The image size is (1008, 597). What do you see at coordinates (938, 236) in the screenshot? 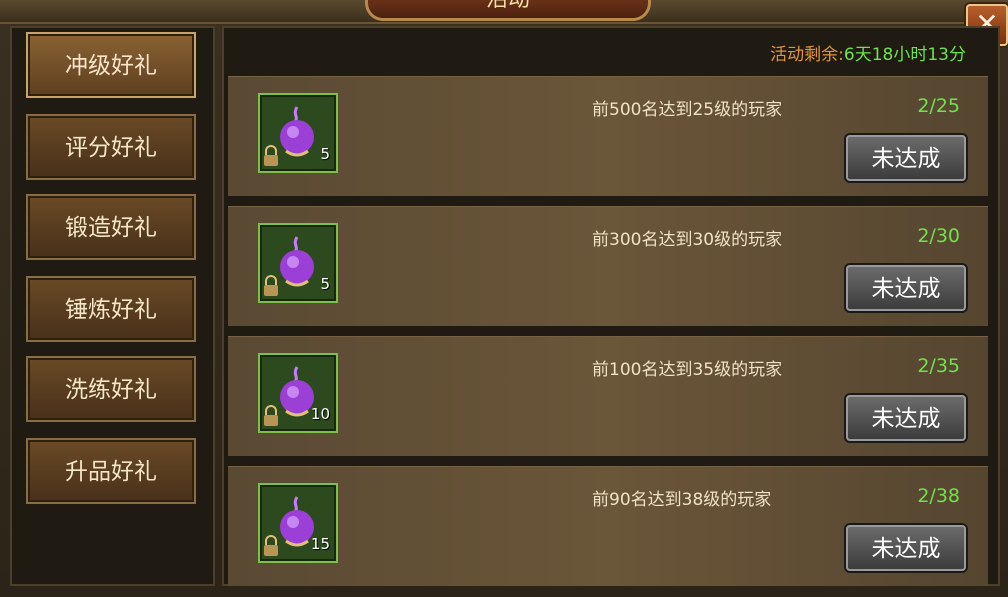
I see `task-progress: 2/30` at bounding box center [938, 236].